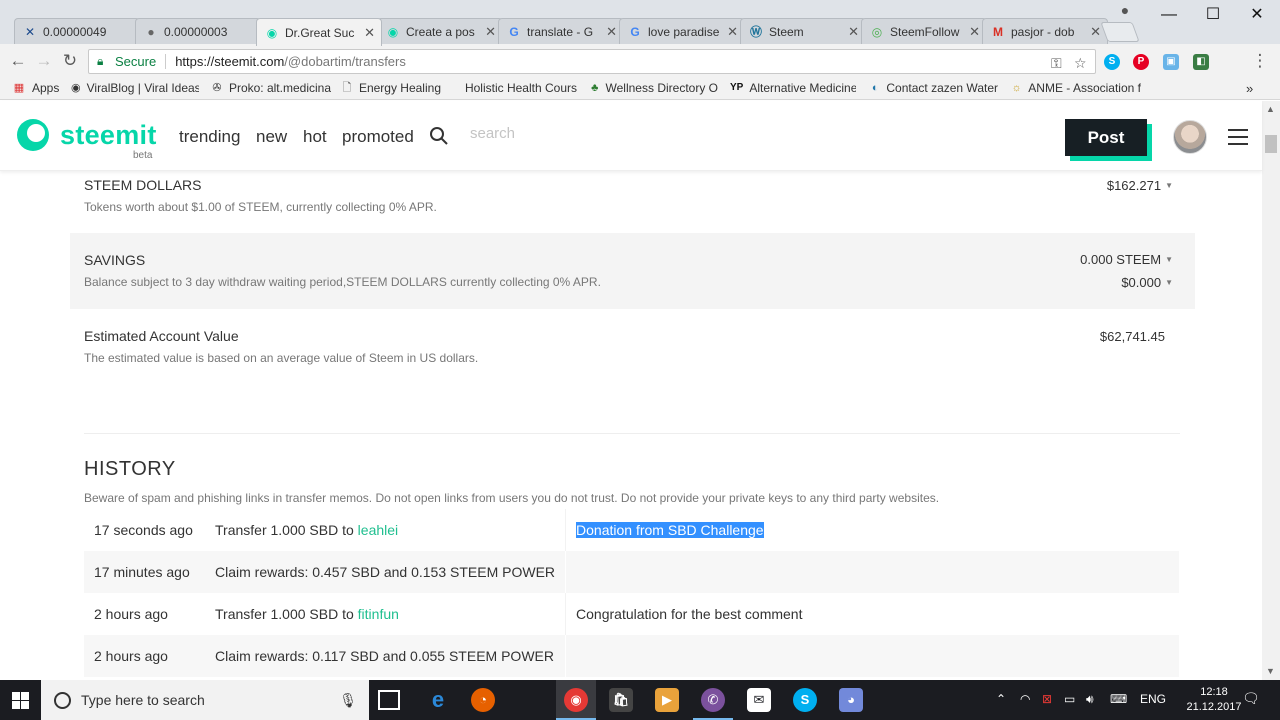  I want to click on search-input, so click(570, 133).